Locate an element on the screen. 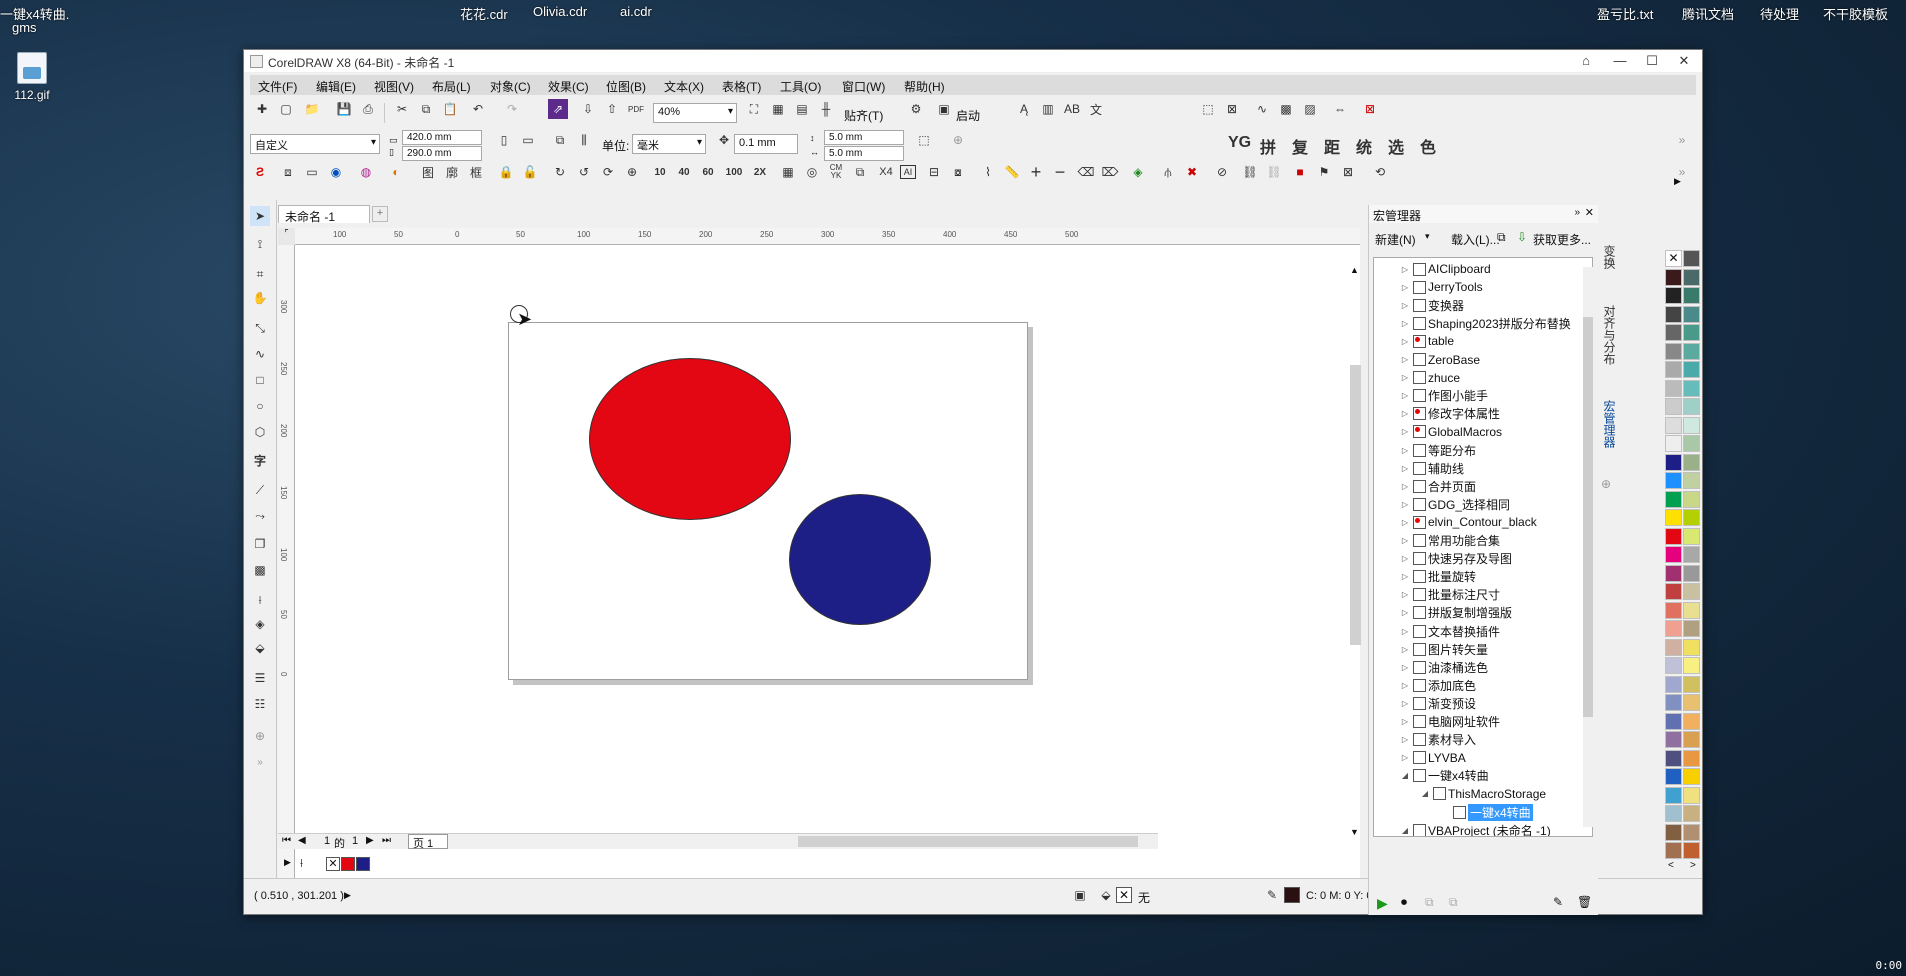  macro-options-icon: ⧉ is located at coordinates (1501, 237).